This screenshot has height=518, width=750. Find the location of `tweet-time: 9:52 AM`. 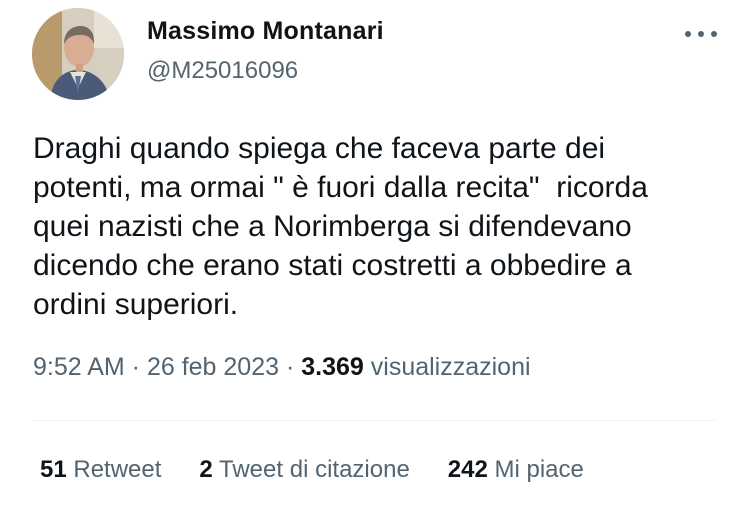

tweet-time: 9:52 AM is located at coordinates (79, 367).